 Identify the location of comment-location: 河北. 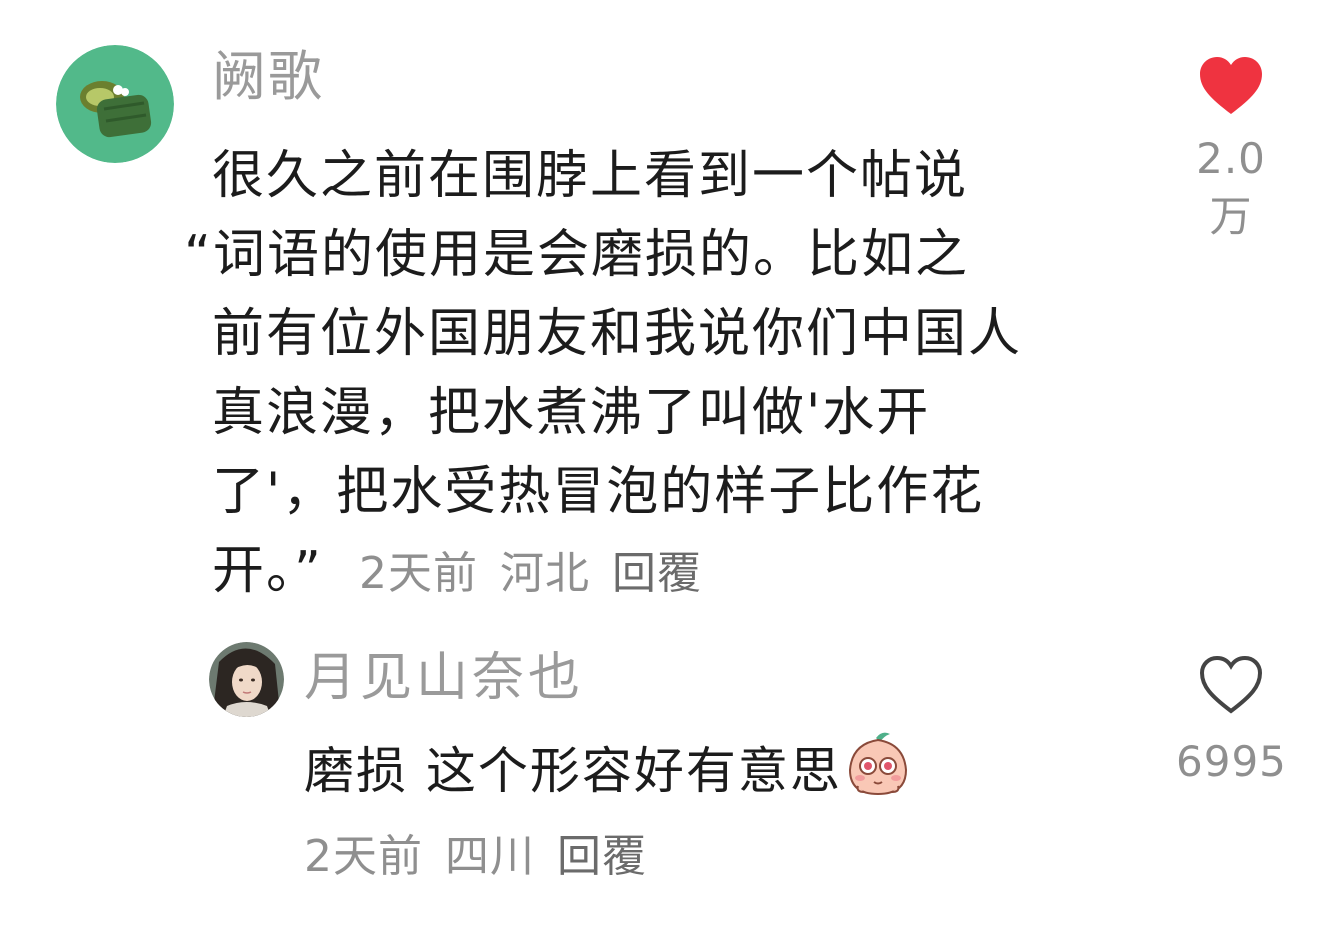
(544, 573).